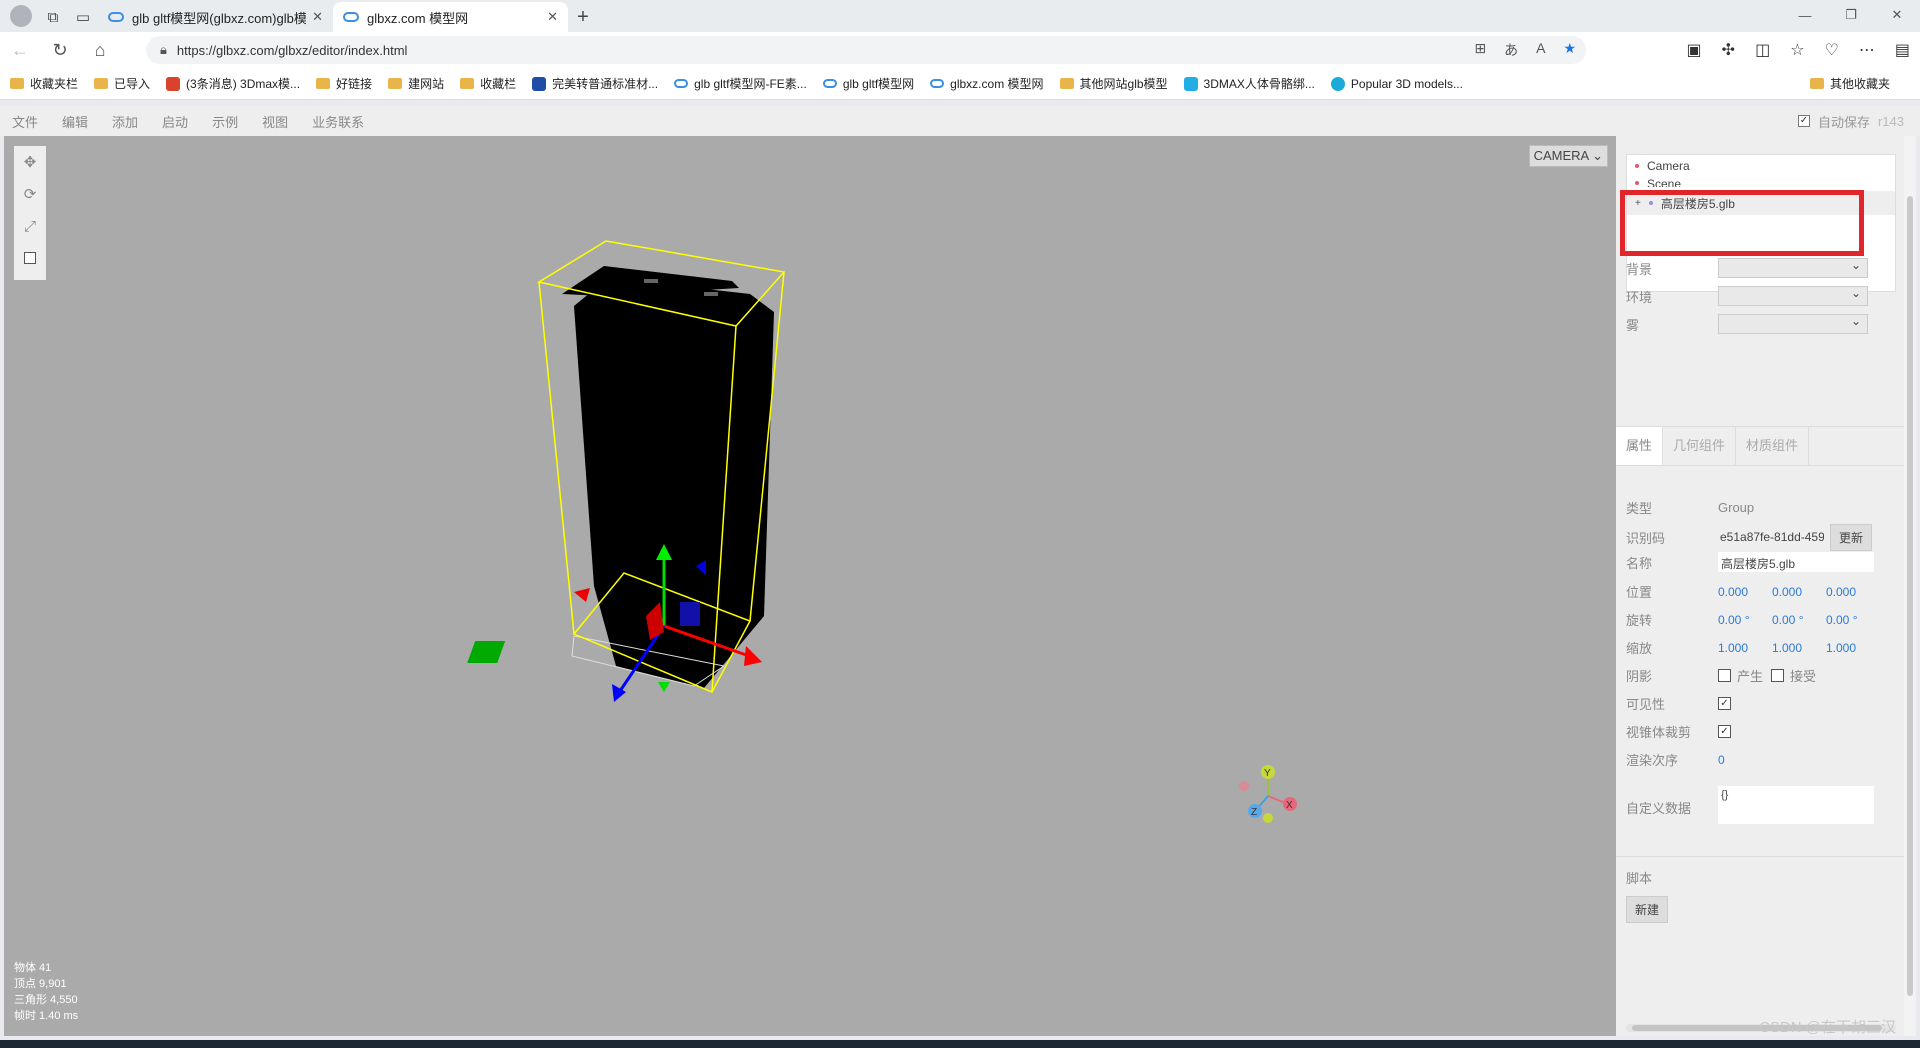 The height and width of the screenshot is (1048, 1920). I want to click on position-x-field: 0.000, so click(1745, 592).